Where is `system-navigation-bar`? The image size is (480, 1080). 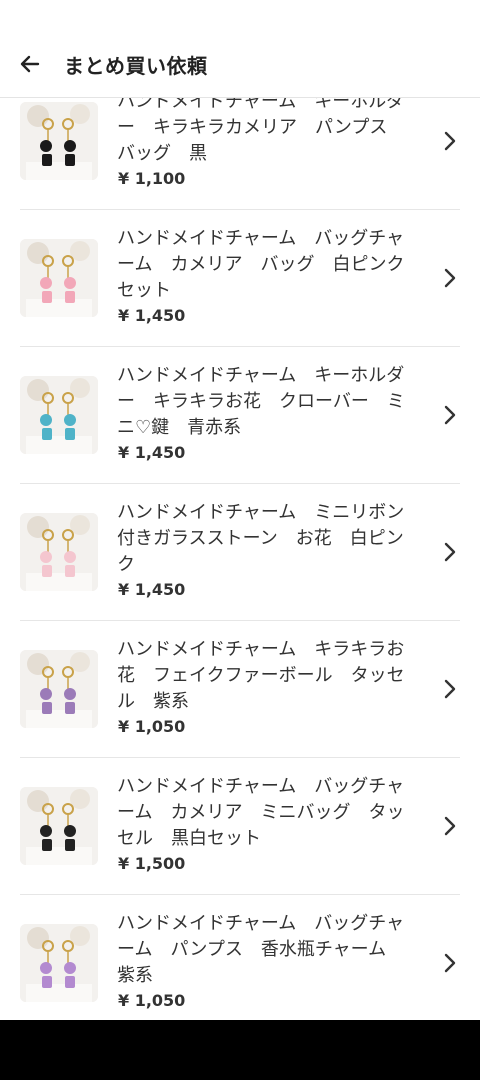 system-navigation-bar is located at coordinates (240, 1050).